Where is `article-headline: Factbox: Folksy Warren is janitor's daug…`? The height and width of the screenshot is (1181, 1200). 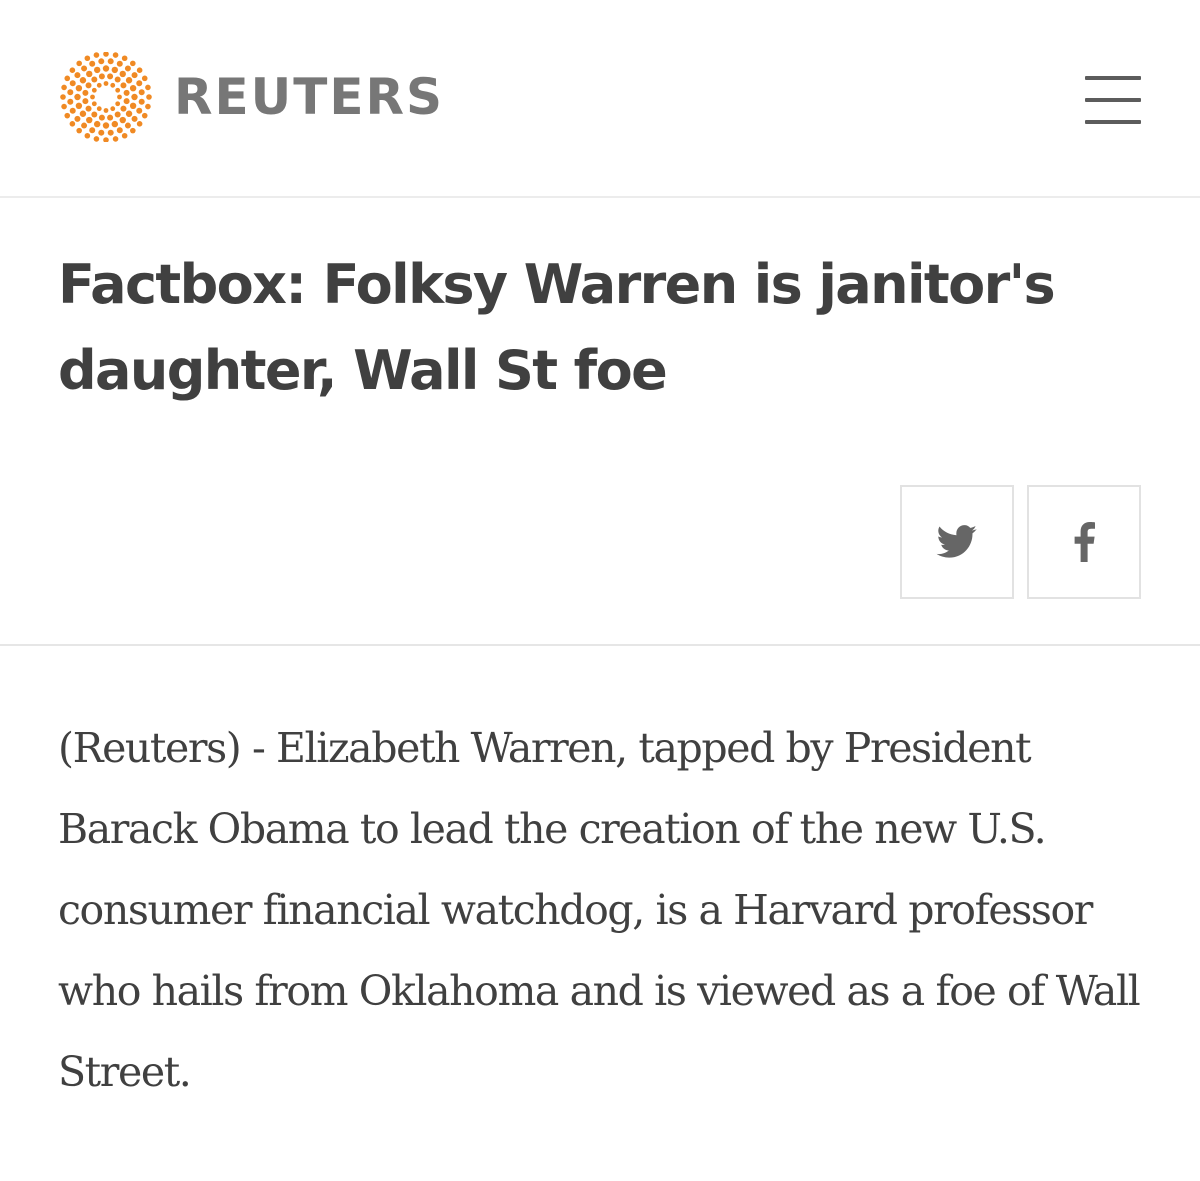 article-headline: Factbox: Folksy Warren is janitor's daug… is located at coordinates (557, 327).